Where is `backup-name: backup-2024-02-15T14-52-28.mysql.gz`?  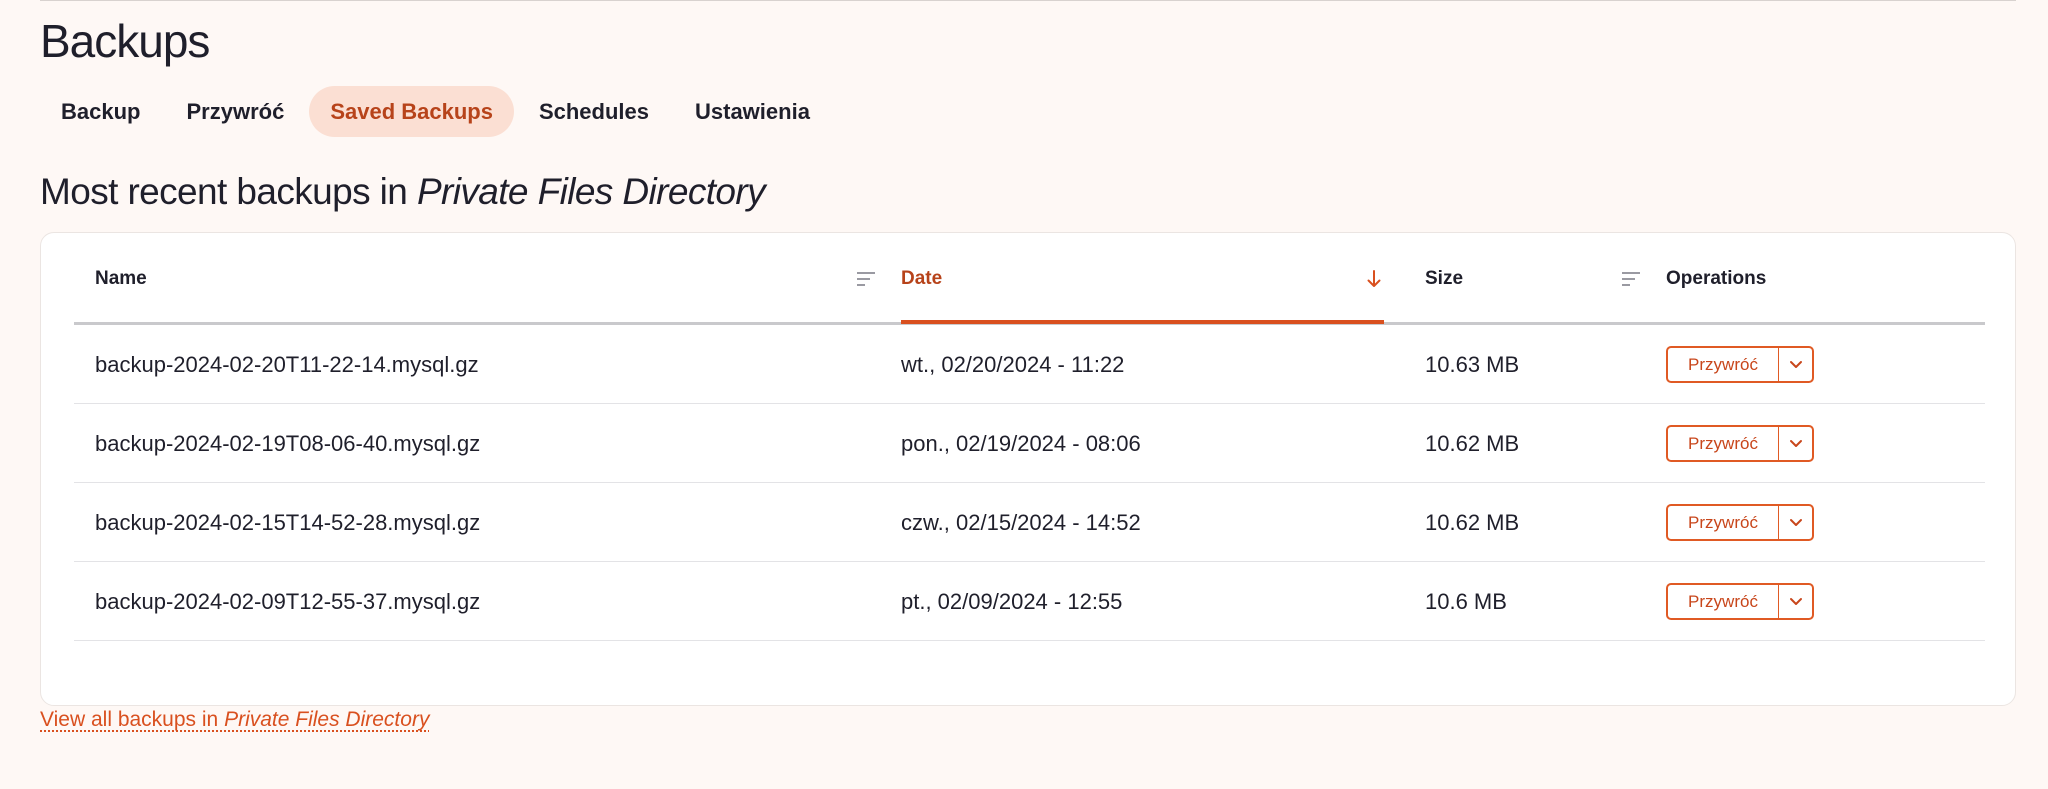
backup-name: backup-2024-02-15T14-52-28.mysql.gz is located at coordinates (288, 522).